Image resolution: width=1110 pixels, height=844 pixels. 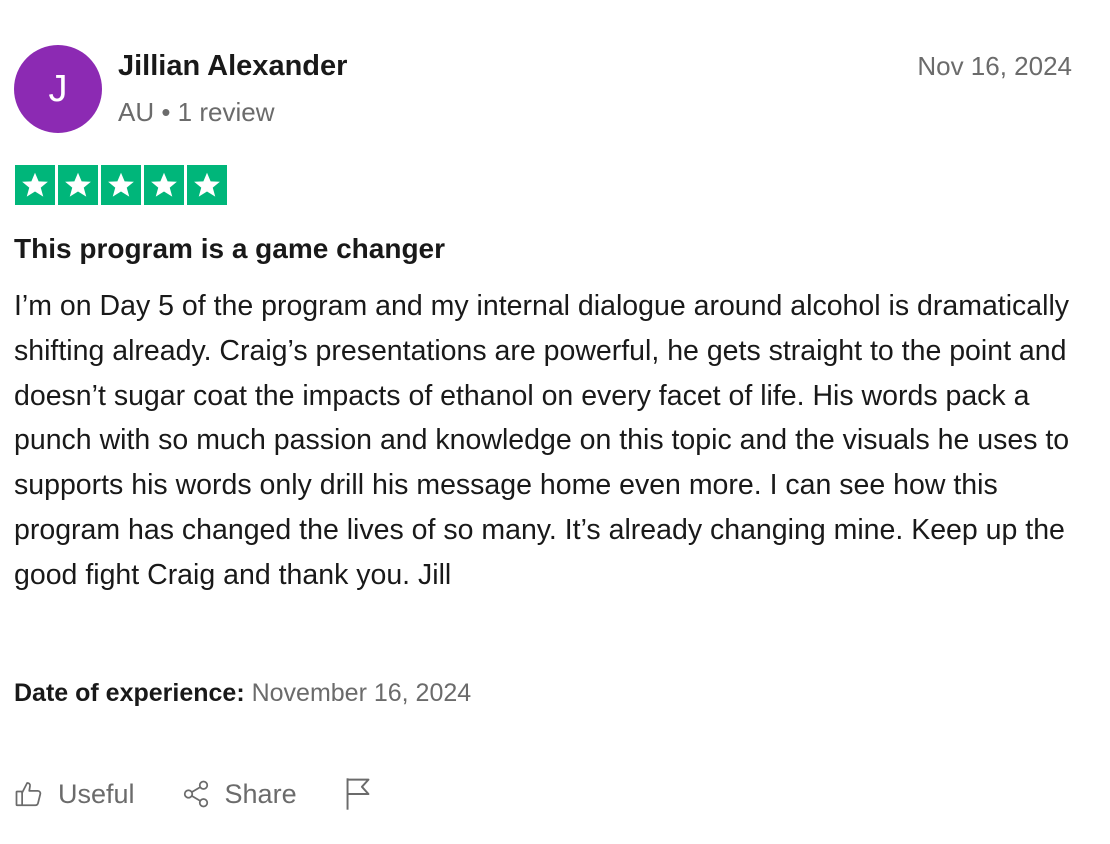 I want to click on avatar: J, so click(x=58, y=89).